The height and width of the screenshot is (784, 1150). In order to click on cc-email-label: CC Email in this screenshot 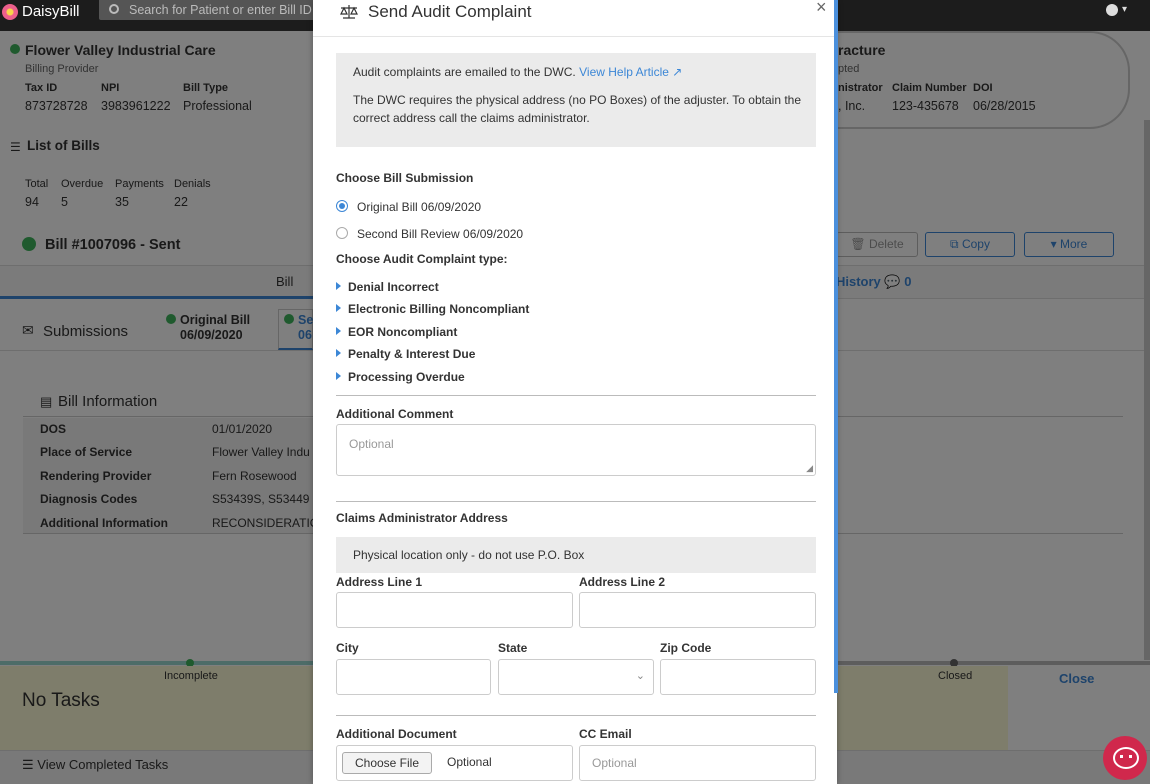, I will do `click(605, 734)`.